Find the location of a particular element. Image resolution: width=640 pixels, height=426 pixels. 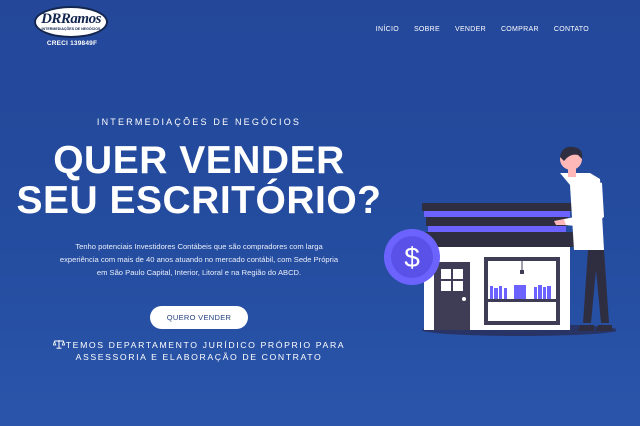

main-nav: INÍCIO SOBRE VENDER COMPRAR CONTATO is located at coordinates (482, 29).